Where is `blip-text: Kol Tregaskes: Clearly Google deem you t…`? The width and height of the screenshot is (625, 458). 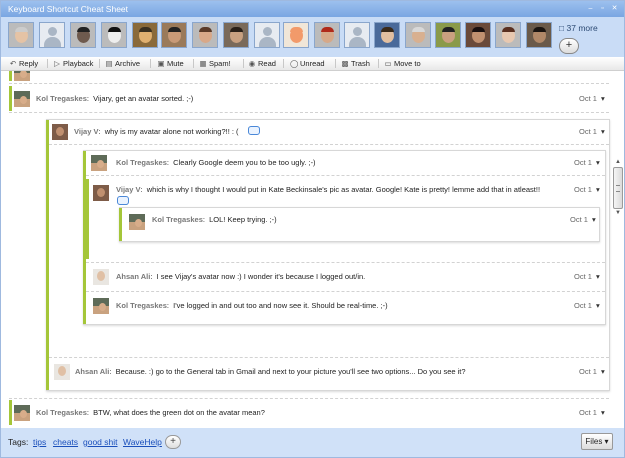 blip-text: Kol Tregaskes: Clearly Google deem you t… is located at coordinates (216, 162).